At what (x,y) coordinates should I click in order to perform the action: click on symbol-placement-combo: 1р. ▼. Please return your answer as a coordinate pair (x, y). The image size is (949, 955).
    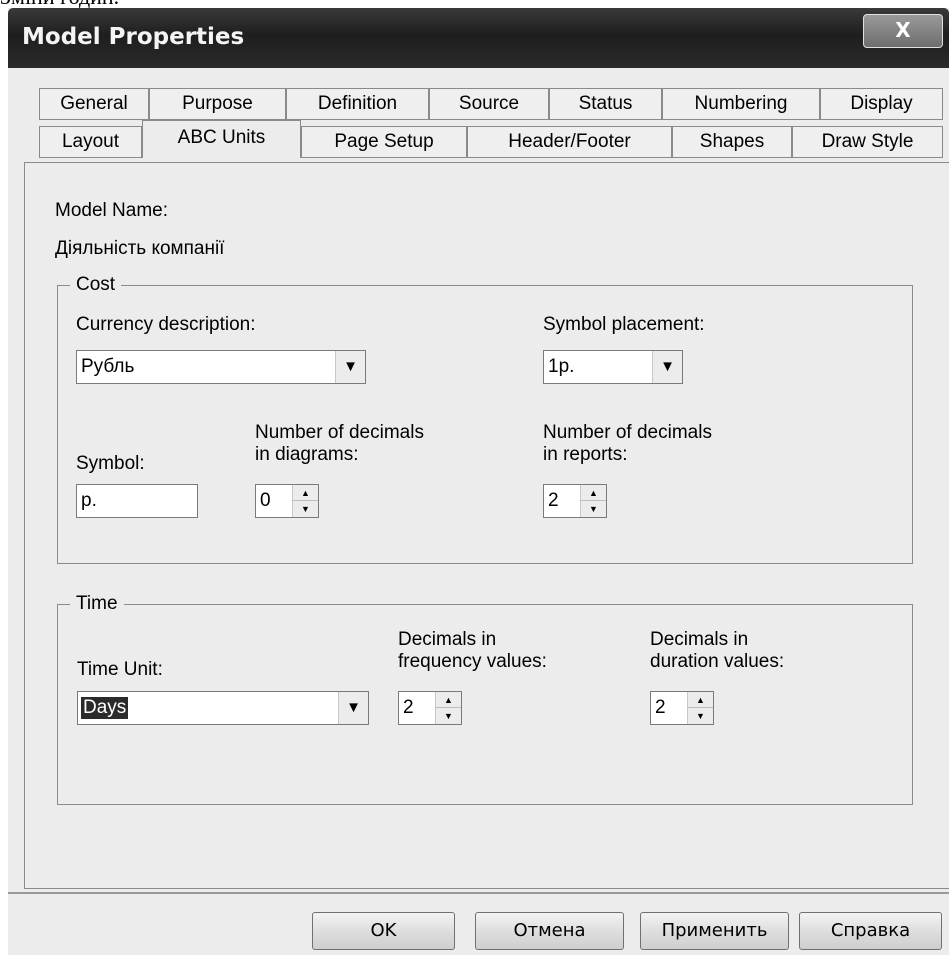
    Looking at the image, I should click on (613, 367).